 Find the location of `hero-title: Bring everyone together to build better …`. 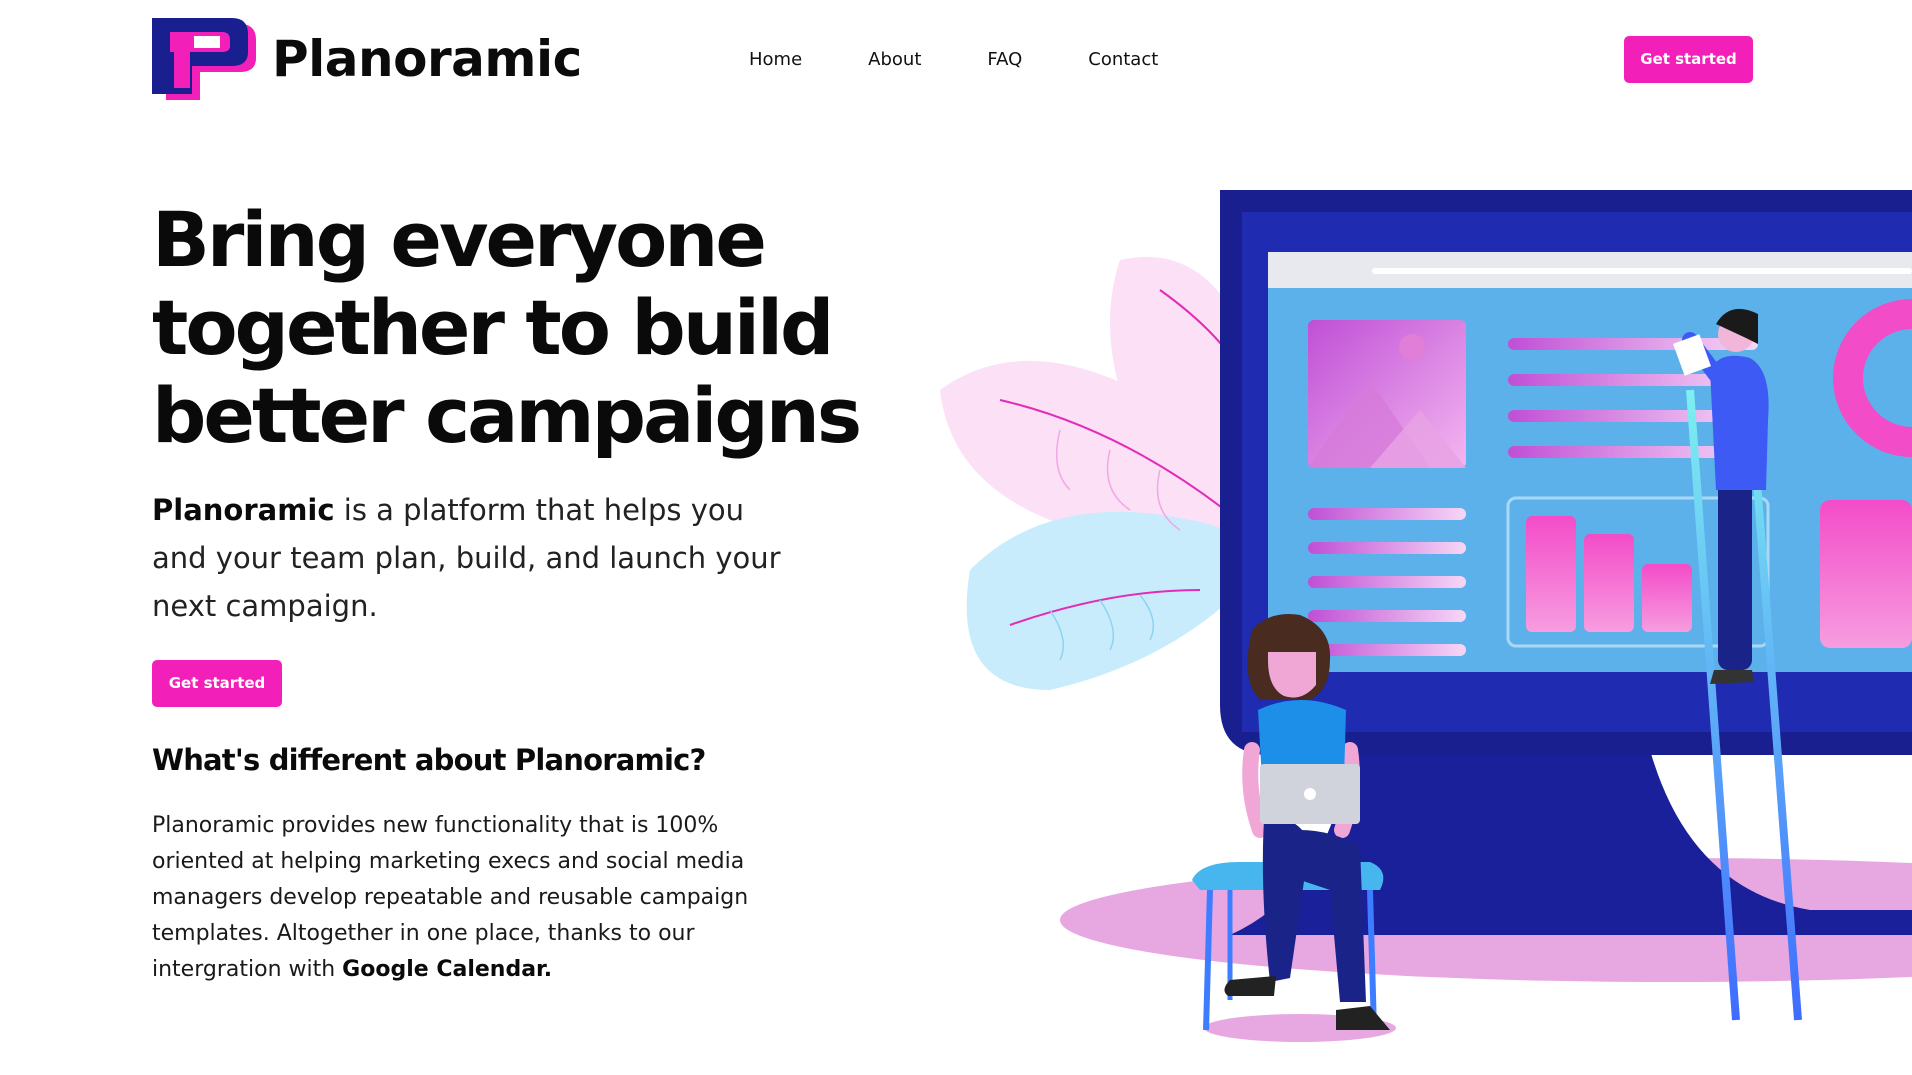

hero-title: Bring everyone together to build better … is located at coordinates (507, 327).